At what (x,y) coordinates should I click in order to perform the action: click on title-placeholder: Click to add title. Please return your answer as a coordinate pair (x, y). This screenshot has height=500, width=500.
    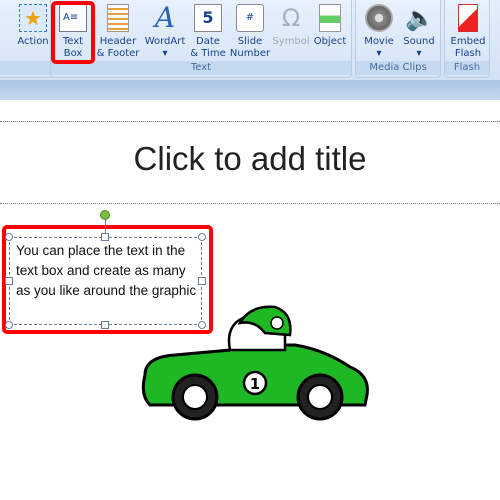
    Looking at the image, I should click on (250, 159).